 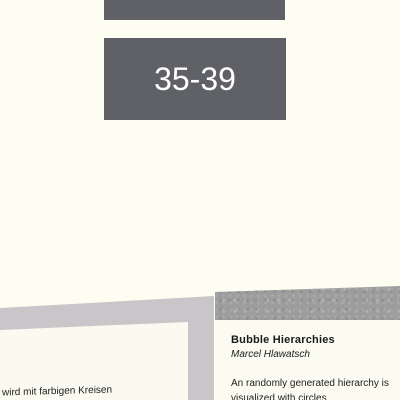 What do you see at coordinates (283, 340) in the screenshot?
I see `project-card-title: Bubble Hierarchies` at bounding box center [283, 340].